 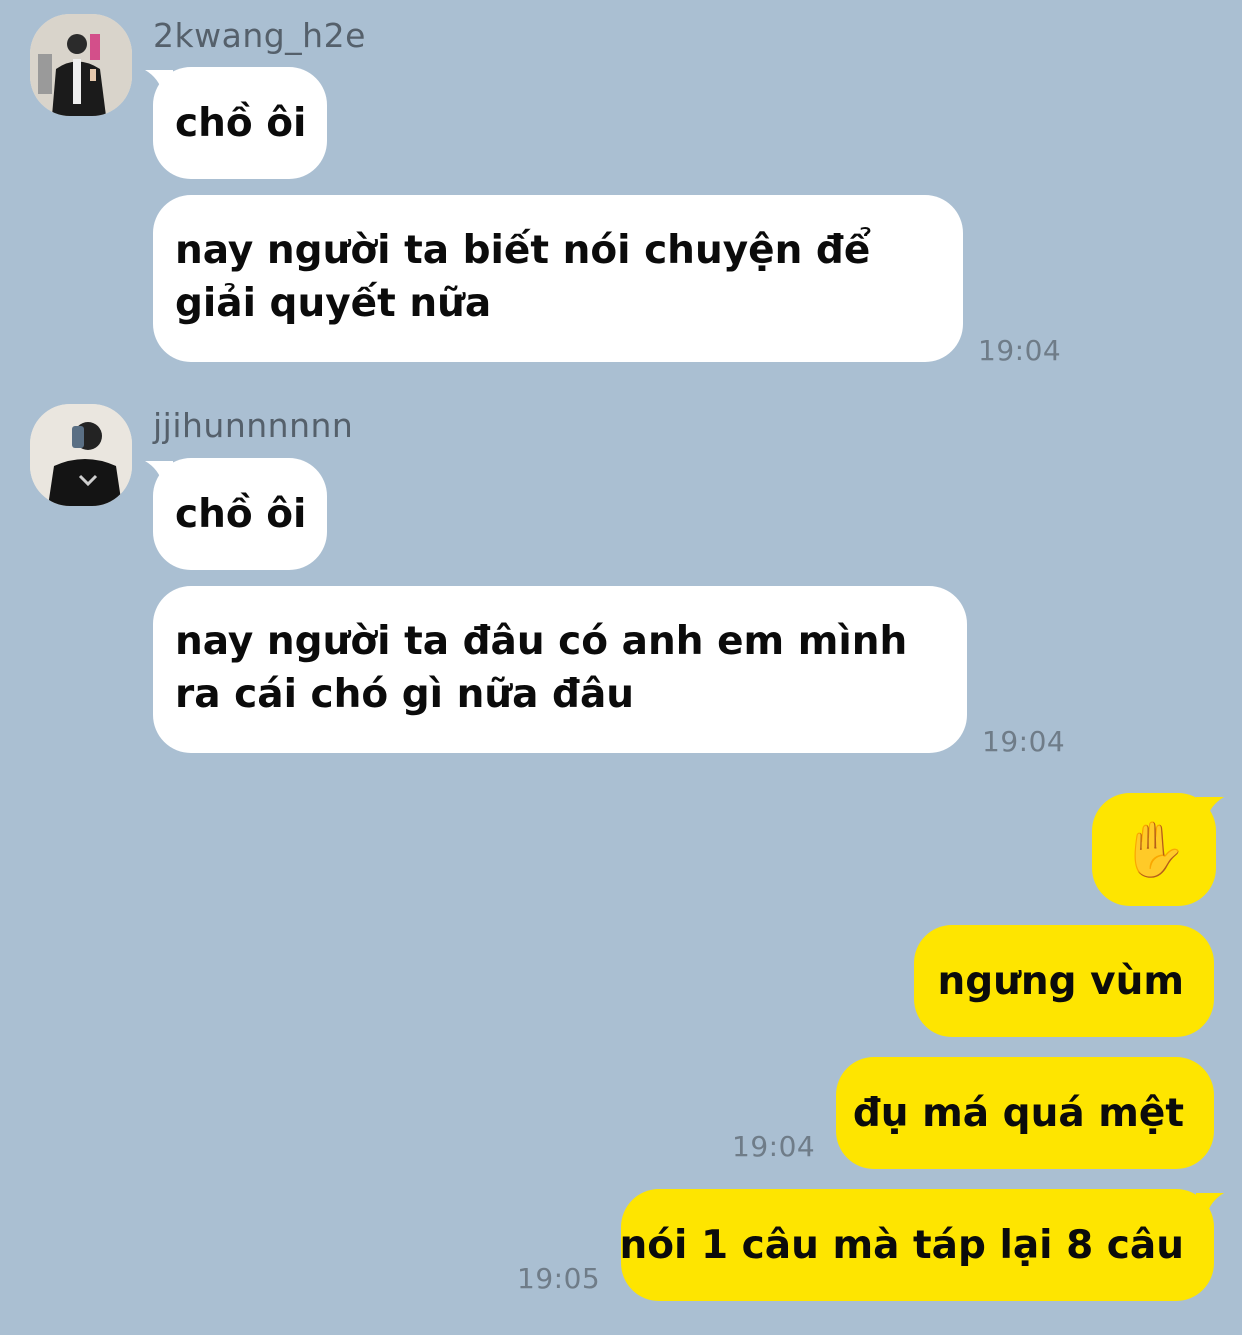 I want to click on message-timestamp: 19:05, so click(x=559, y=1278).